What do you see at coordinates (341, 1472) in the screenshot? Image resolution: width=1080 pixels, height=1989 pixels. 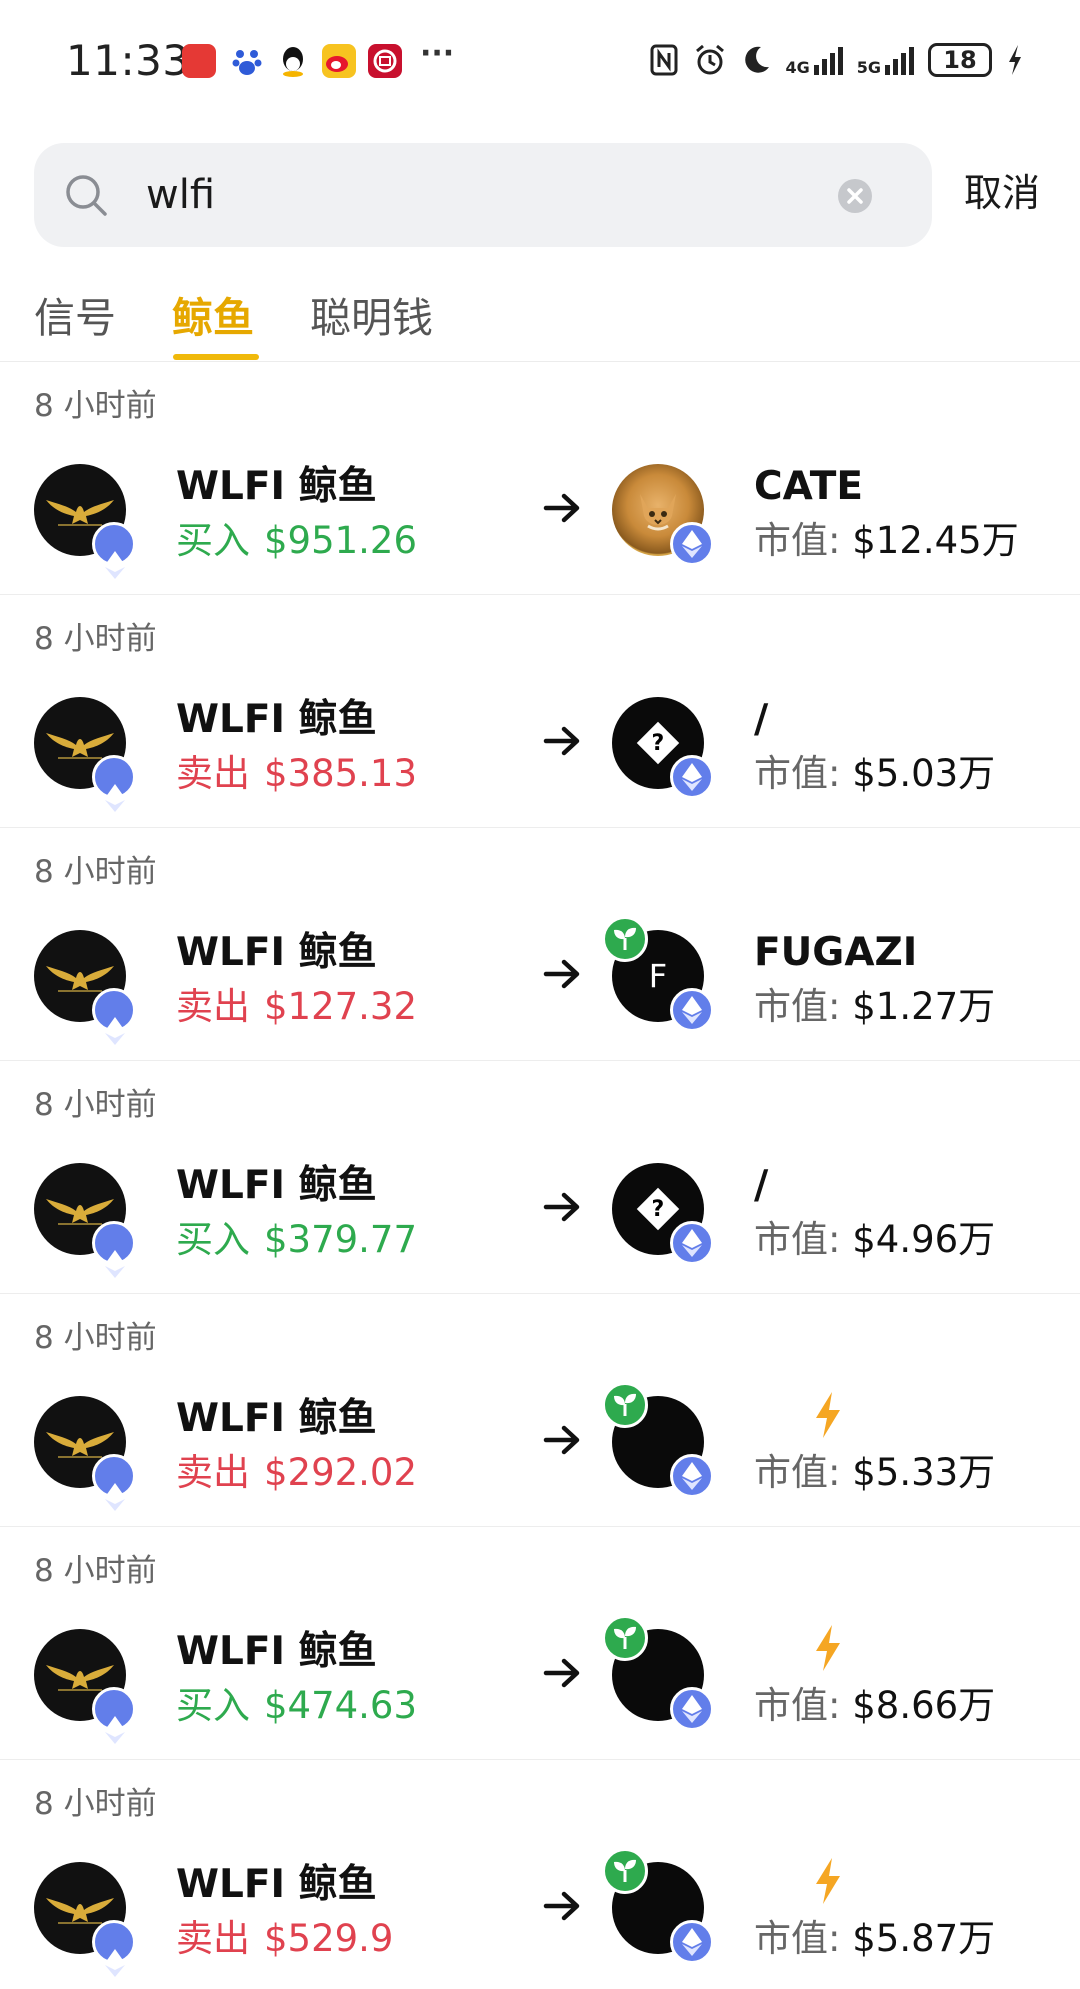 I see `trade-amount: $292.02` at bounding box center [341, 1472].